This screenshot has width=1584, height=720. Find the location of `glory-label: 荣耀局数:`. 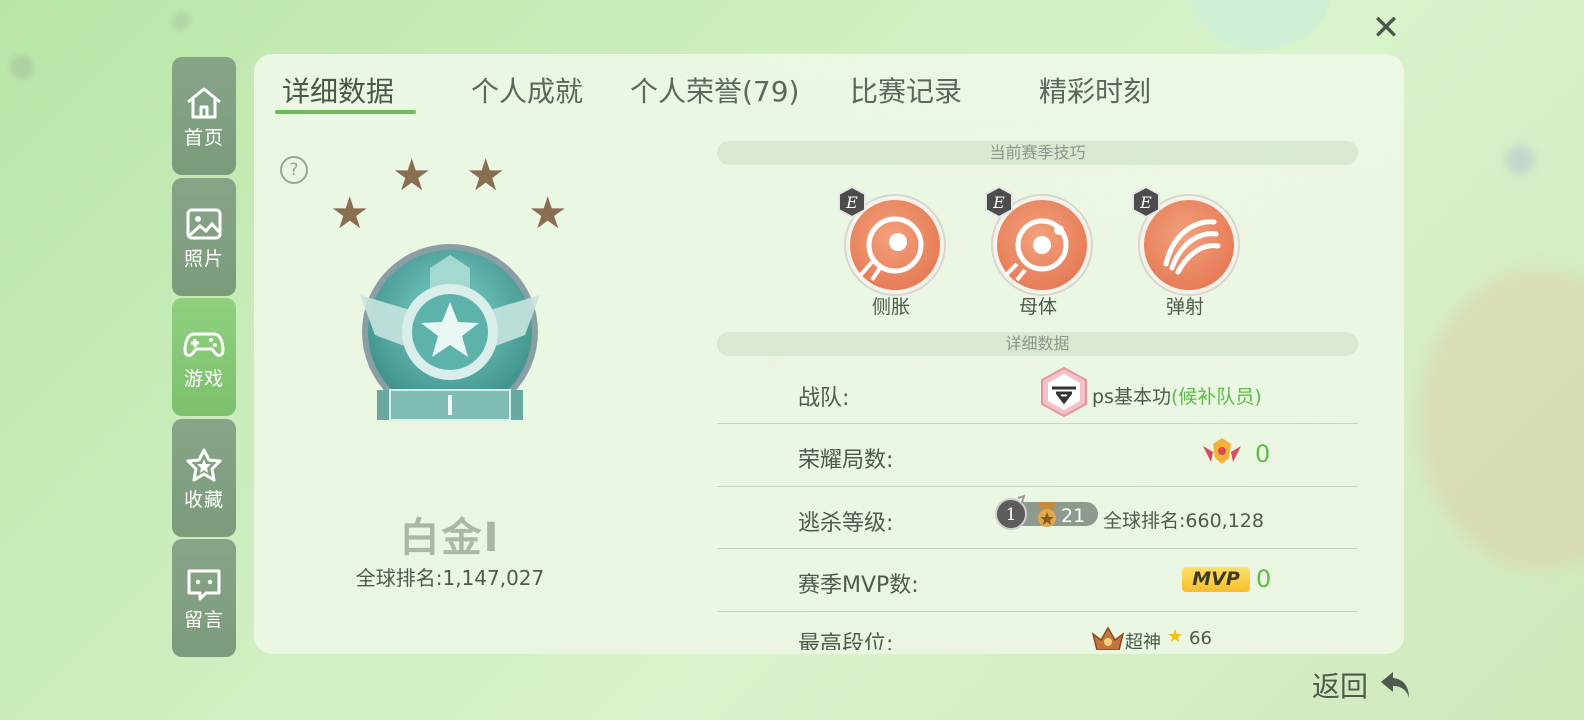

glory-label: 荣耀局数: is located at coordinates (846, 460).